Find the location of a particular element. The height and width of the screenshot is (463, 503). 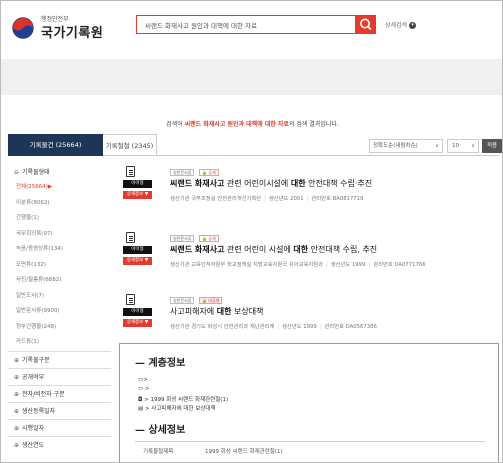

result-title-link: 씨랜드 화재사고 관련 어린이시설에 대한 안전대책 수립·추진 is located at coordinates (271, 183).